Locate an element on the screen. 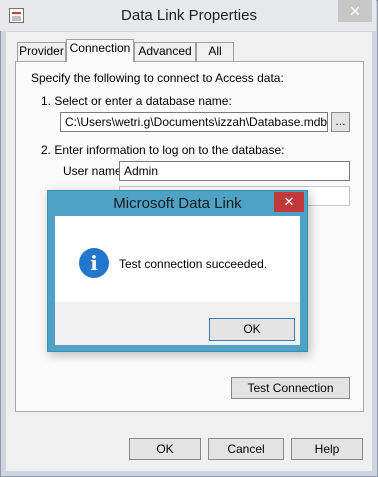 The width and height of the screenshot is (378, 477). info-icon: i is located at coordinates (94, 263).